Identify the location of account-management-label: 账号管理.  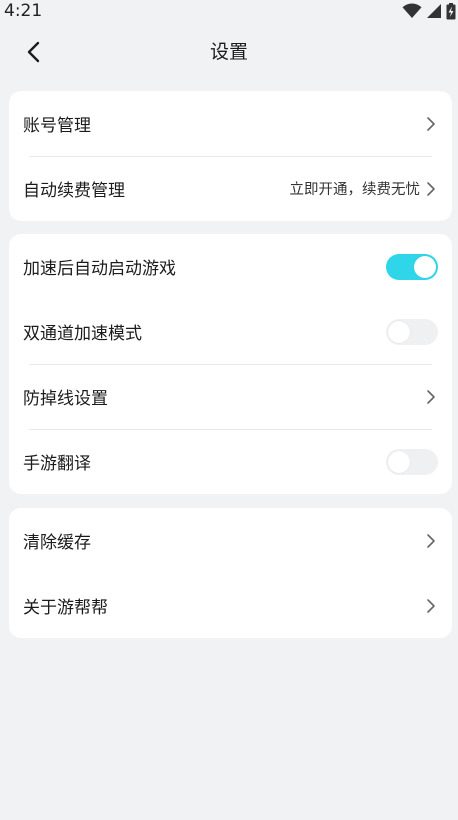
(57, 126).